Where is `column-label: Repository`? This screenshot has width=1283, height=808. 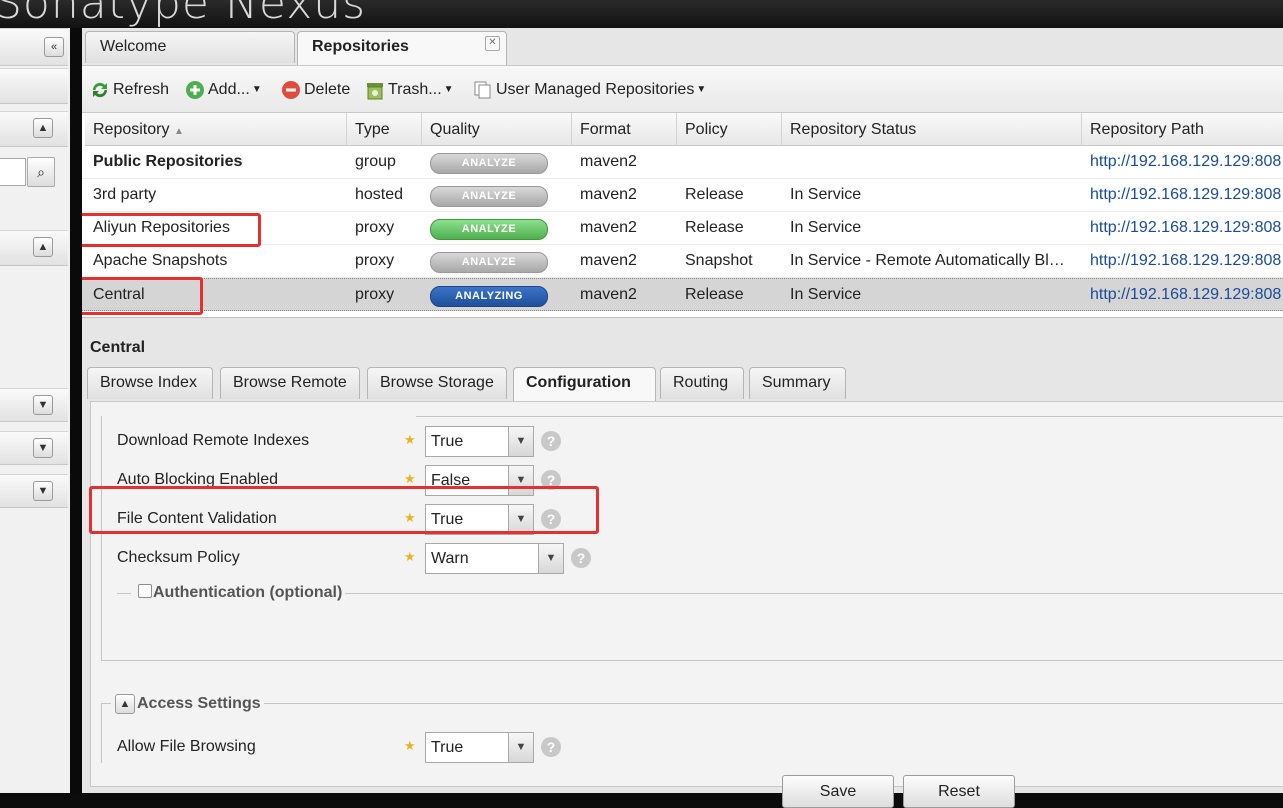
column-label: Repository is located at coordinates (131, 129).